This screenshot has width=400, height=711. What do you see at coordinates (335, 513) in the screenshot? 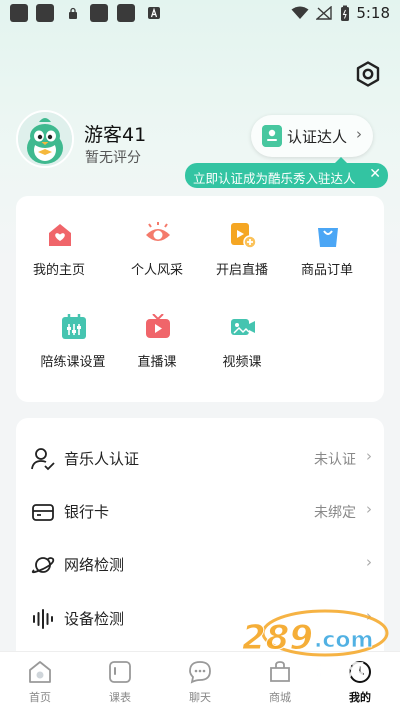
I see `menu-item-value: 未绑定` at bounding box center [335, 513].